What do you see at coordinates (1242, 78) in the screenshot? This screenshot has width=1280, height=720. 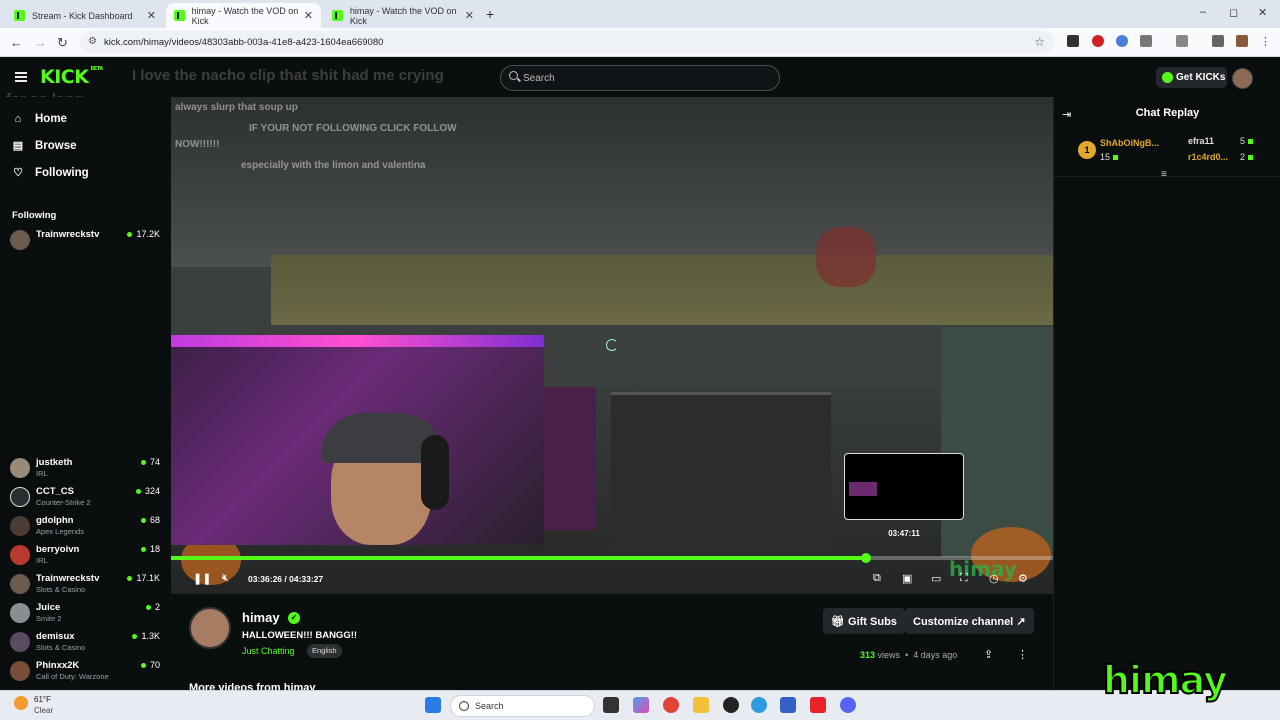 I see `user-avatar` at bounding box center [1242, 78].